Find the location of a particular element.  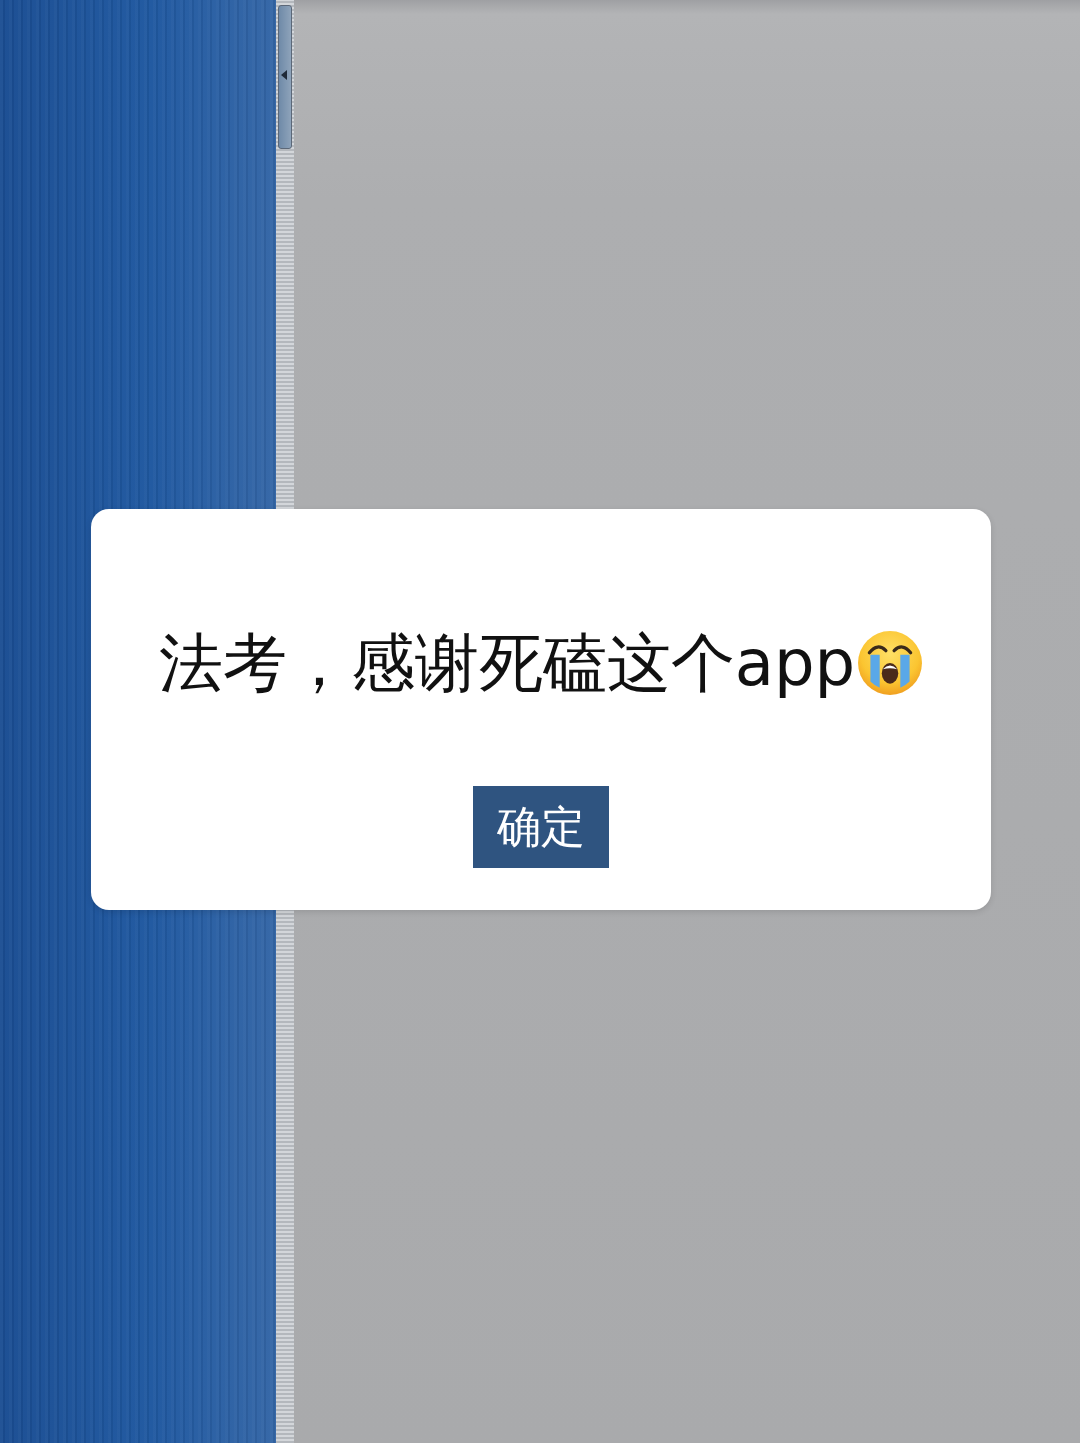

collapse-handle is located at coordinates (285, 77).